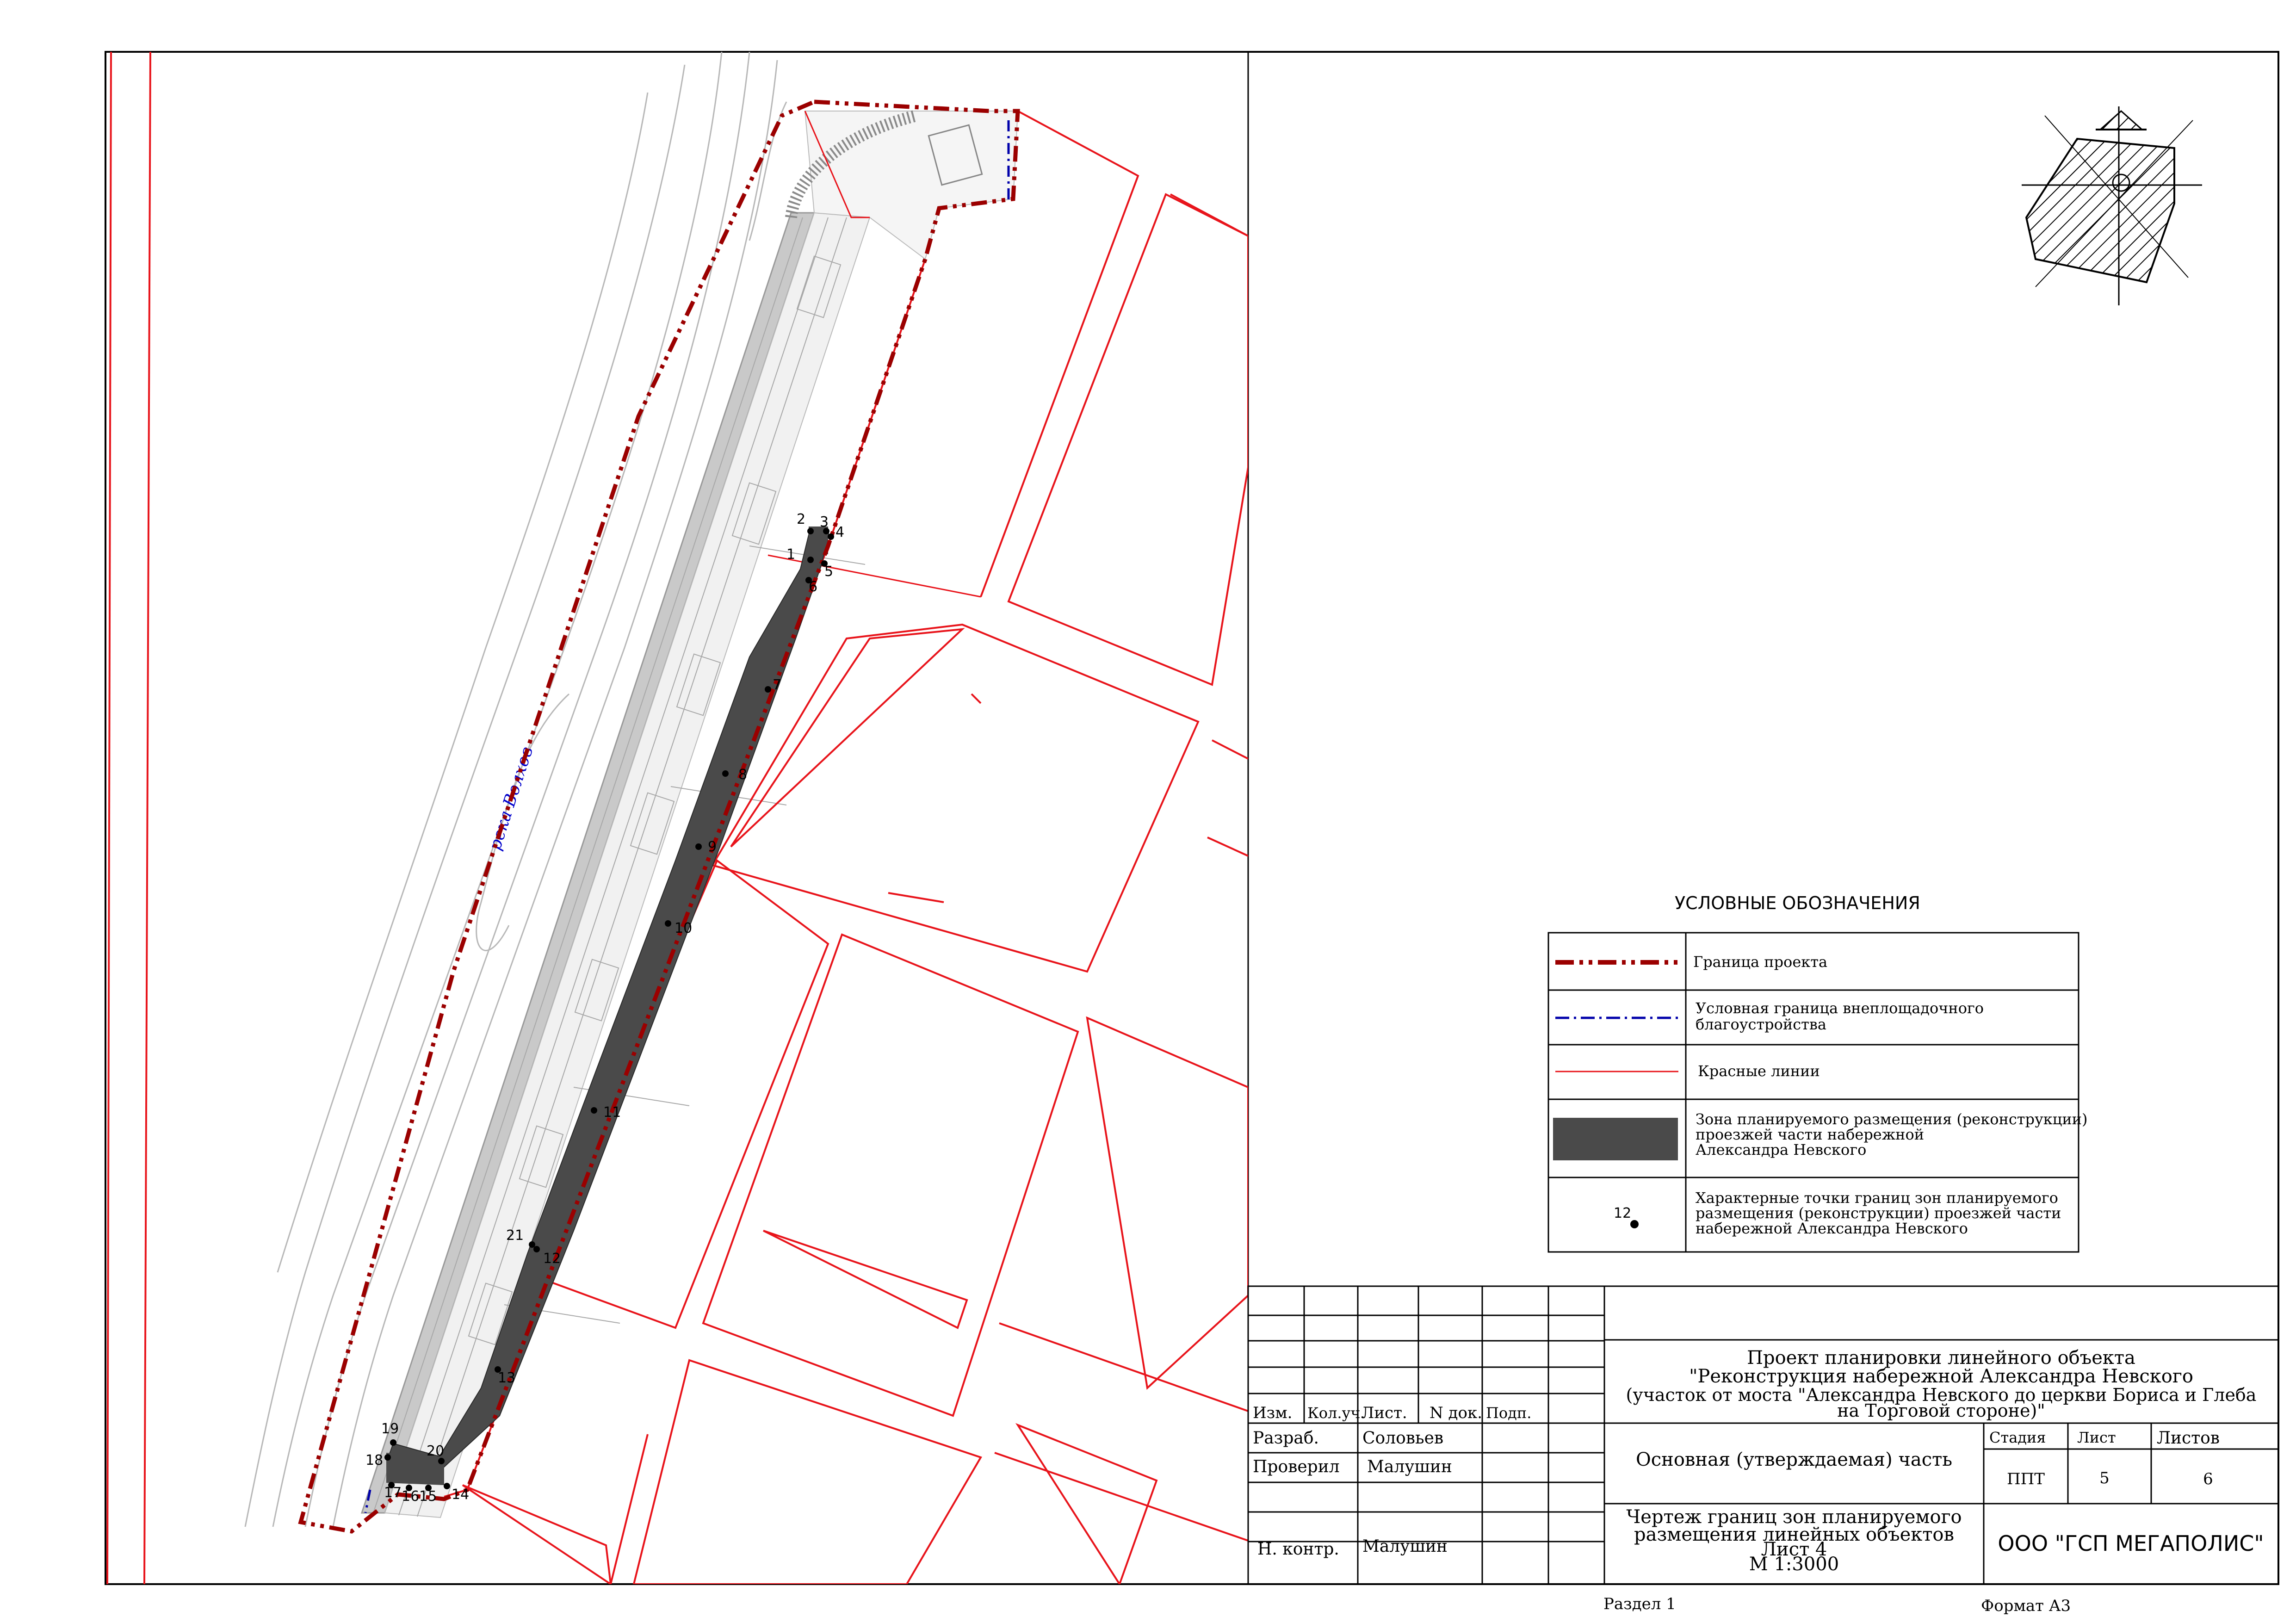 This screenshot has width=2296, height=1623. Describe the element at coordinates (1296, 1466) in the screenshot. I see `checked-label: Проверил` at that location.